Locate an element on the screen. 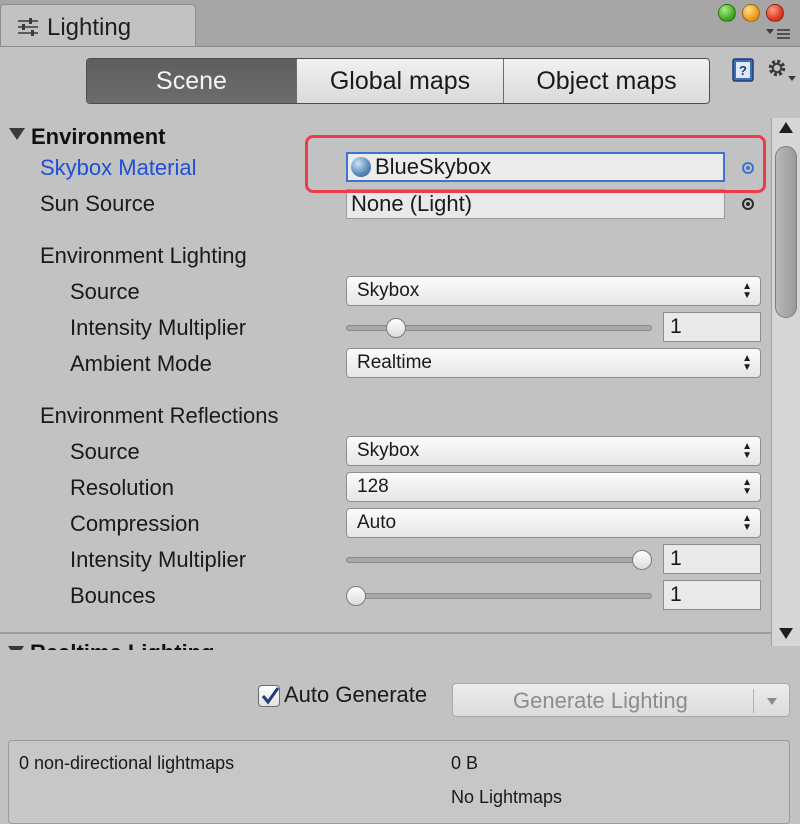 Image resolution: width=800 pixels, height=824 pixels. compression-label: Compression is located at coordinates (135, 523).